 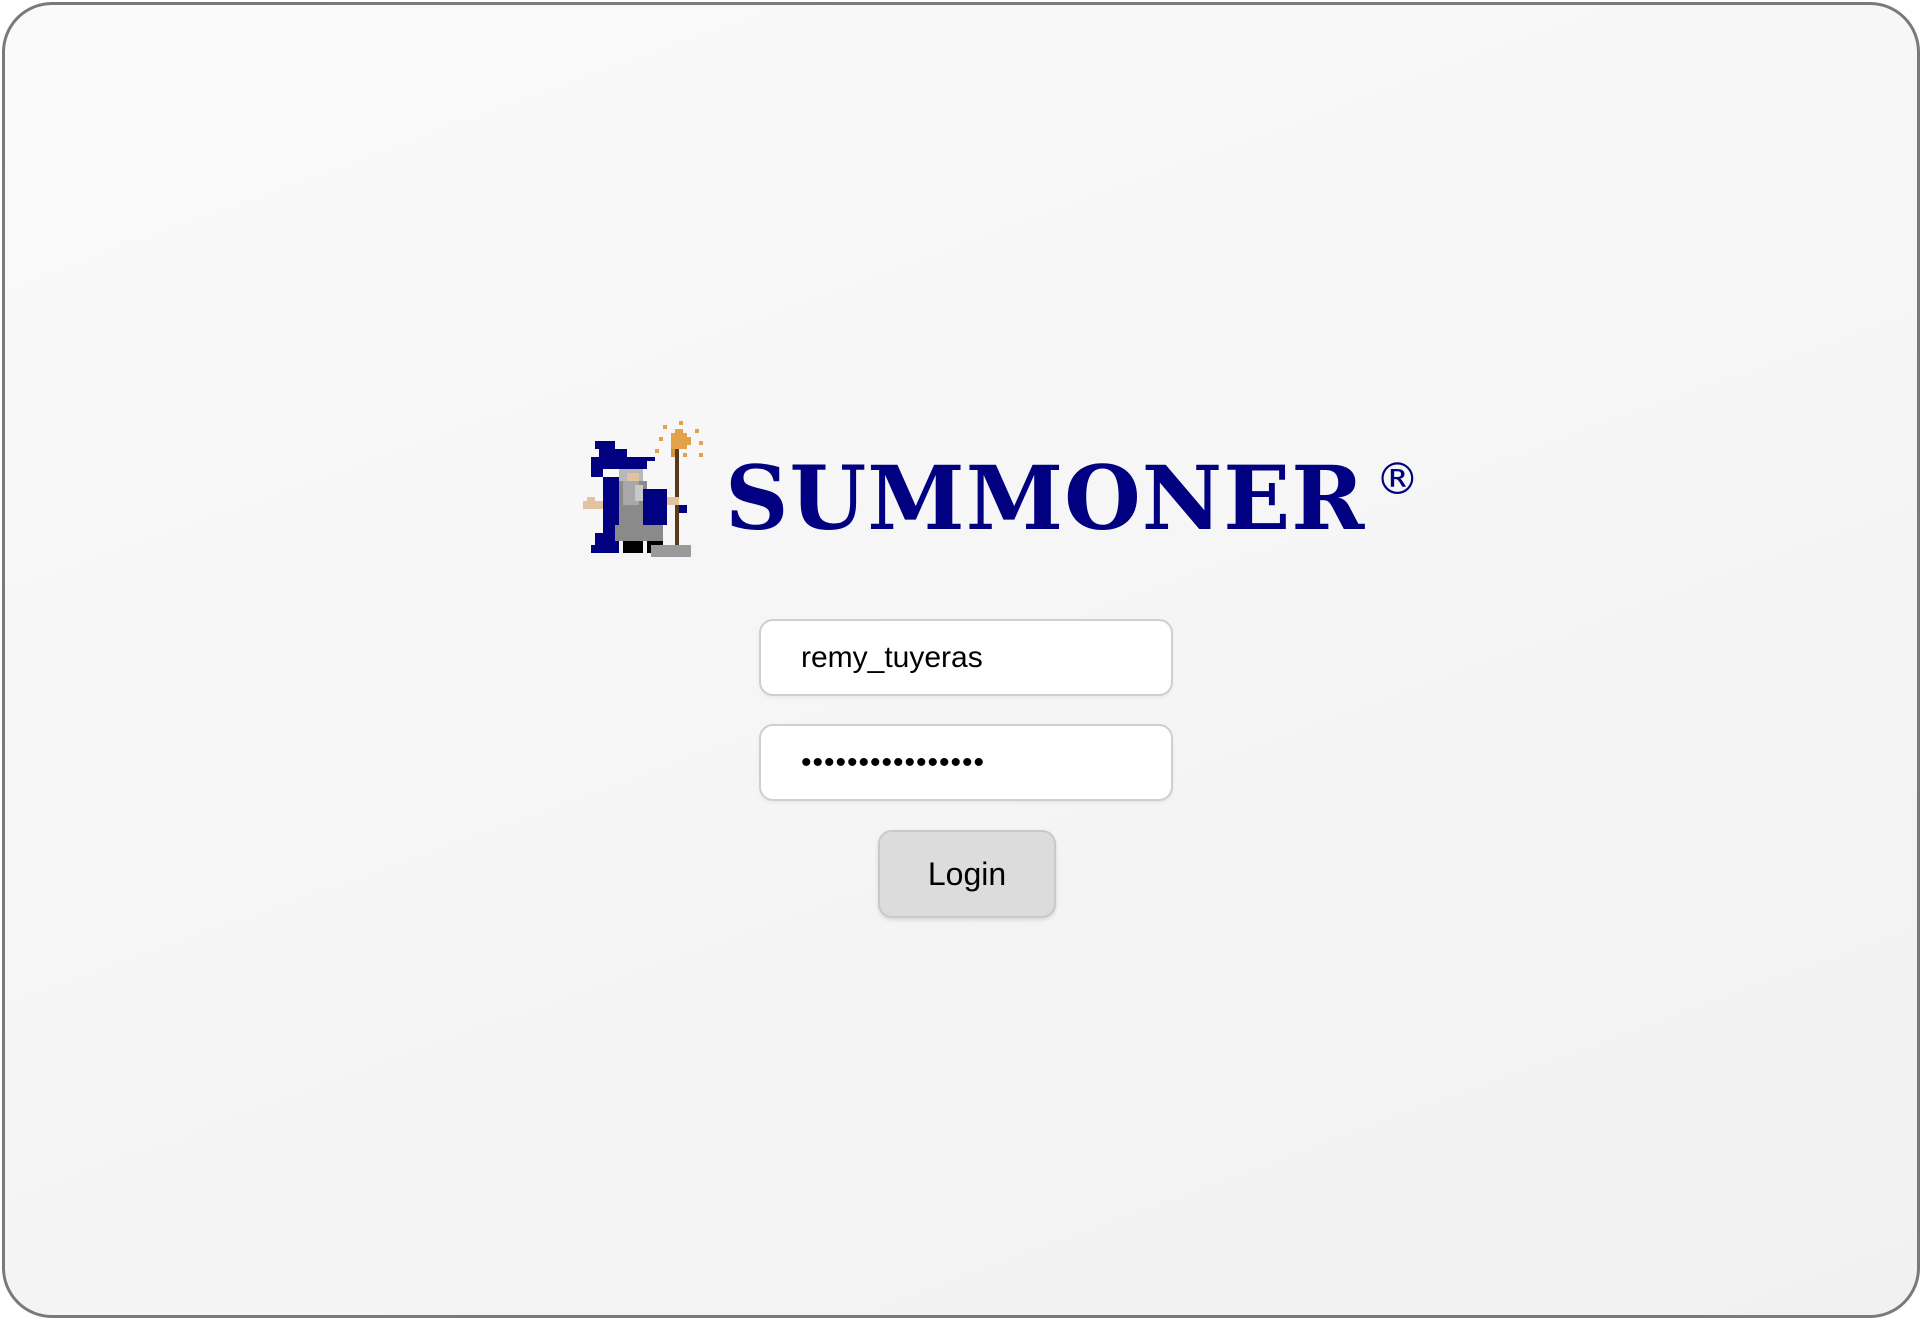 I want to click on brand-logo: SUMMONER ®, so click(x=1001, y=491).